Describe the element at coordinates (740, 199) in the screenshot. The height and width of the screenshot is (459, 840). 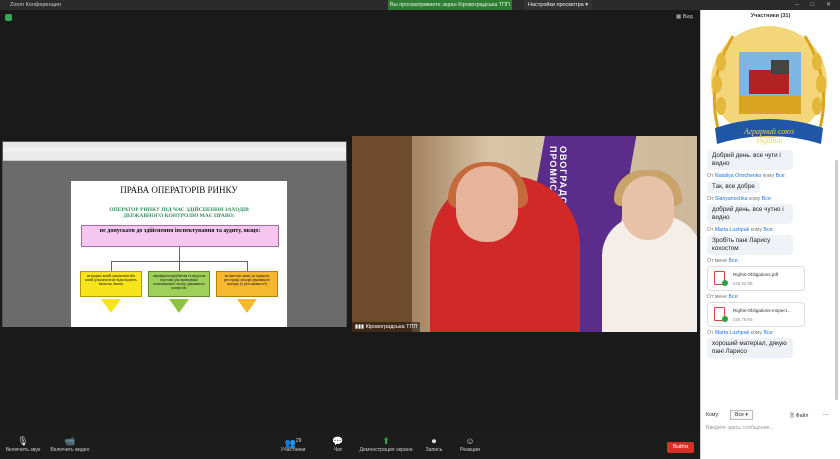
I see `chat-sender: От Slanyanochka кому Все:` at that location.